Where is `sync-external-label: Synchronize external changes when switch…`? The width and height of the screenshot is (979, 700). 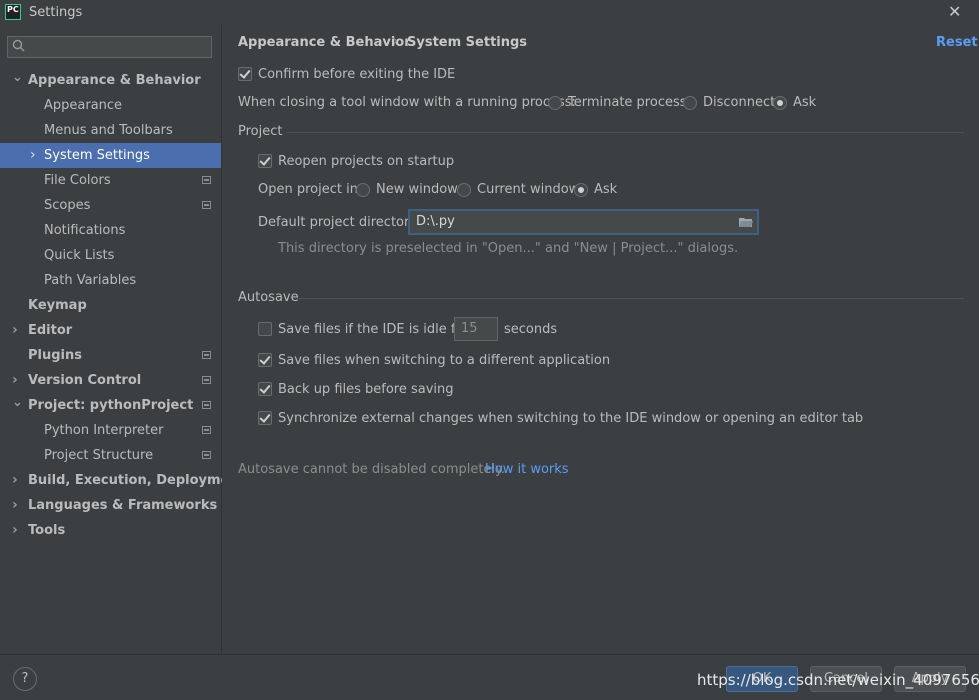
sync-external-label: Synchronize external changes when switch… is located at coordinates (571, 418).